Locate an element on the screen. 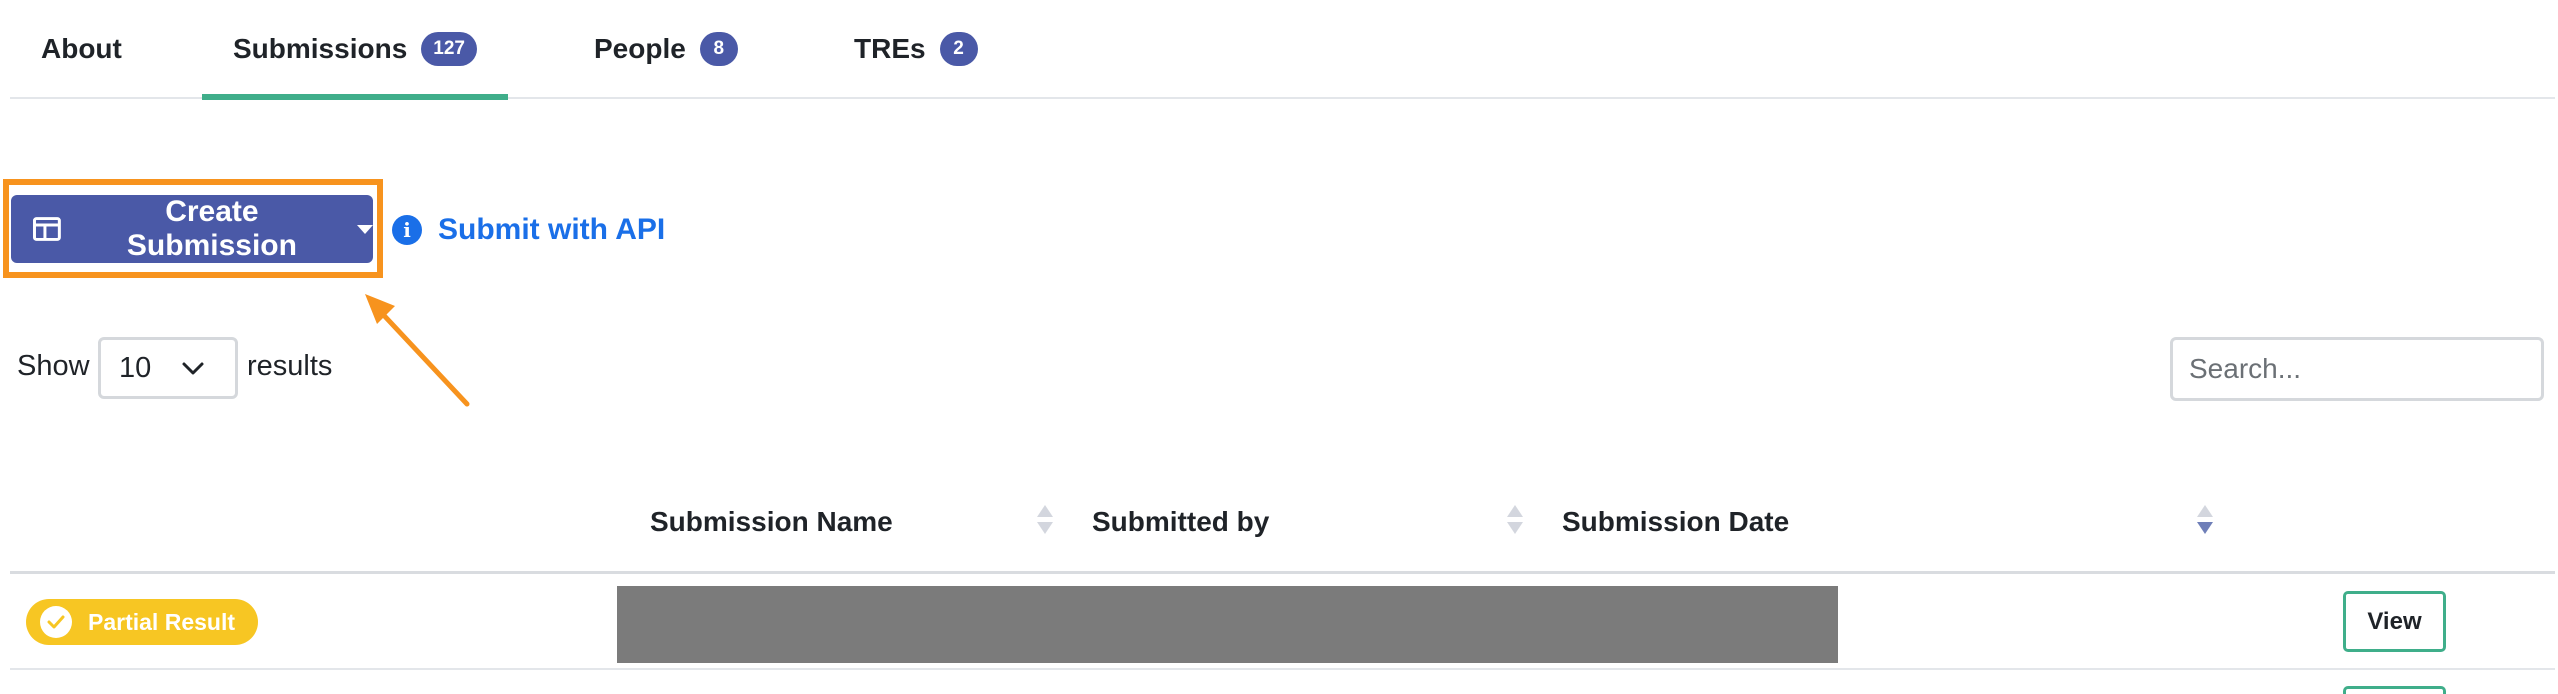 The width and height of the screenshot is (2558, 694). column-header-submission-name: Submission Name is located at coordinates (771, 522).